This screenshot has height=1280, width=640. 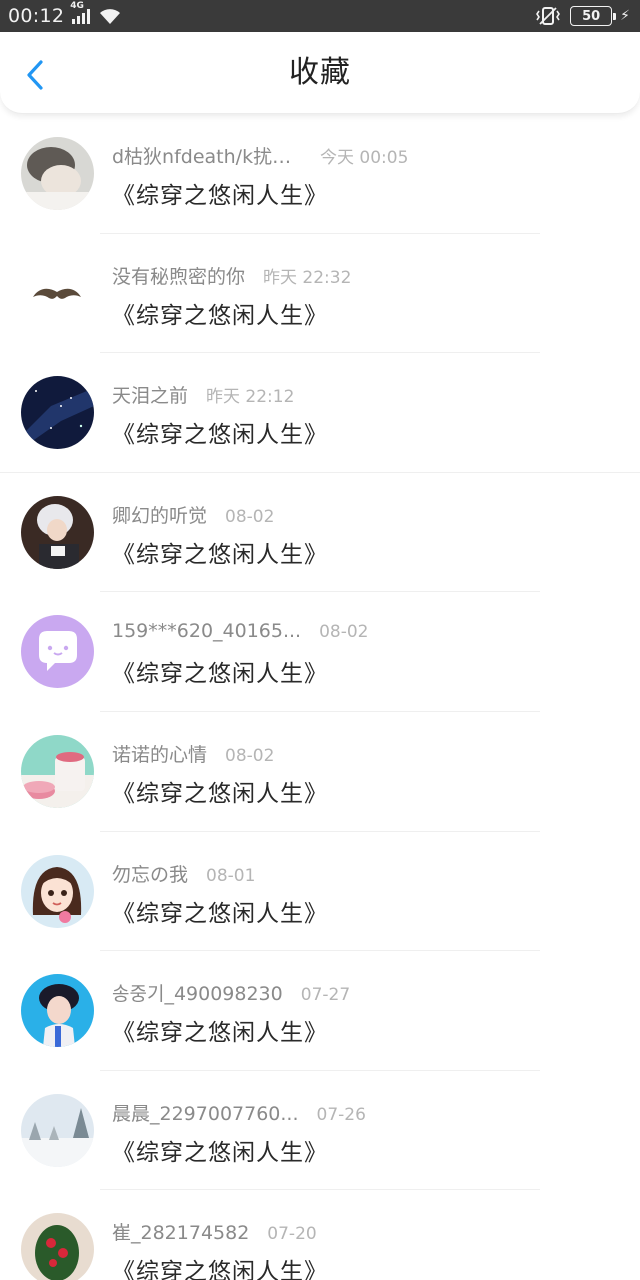 I want to click on list-item: 卿幻的听觉 08-02 《综穿之悠闲人生》, so click(x=320, y=533).